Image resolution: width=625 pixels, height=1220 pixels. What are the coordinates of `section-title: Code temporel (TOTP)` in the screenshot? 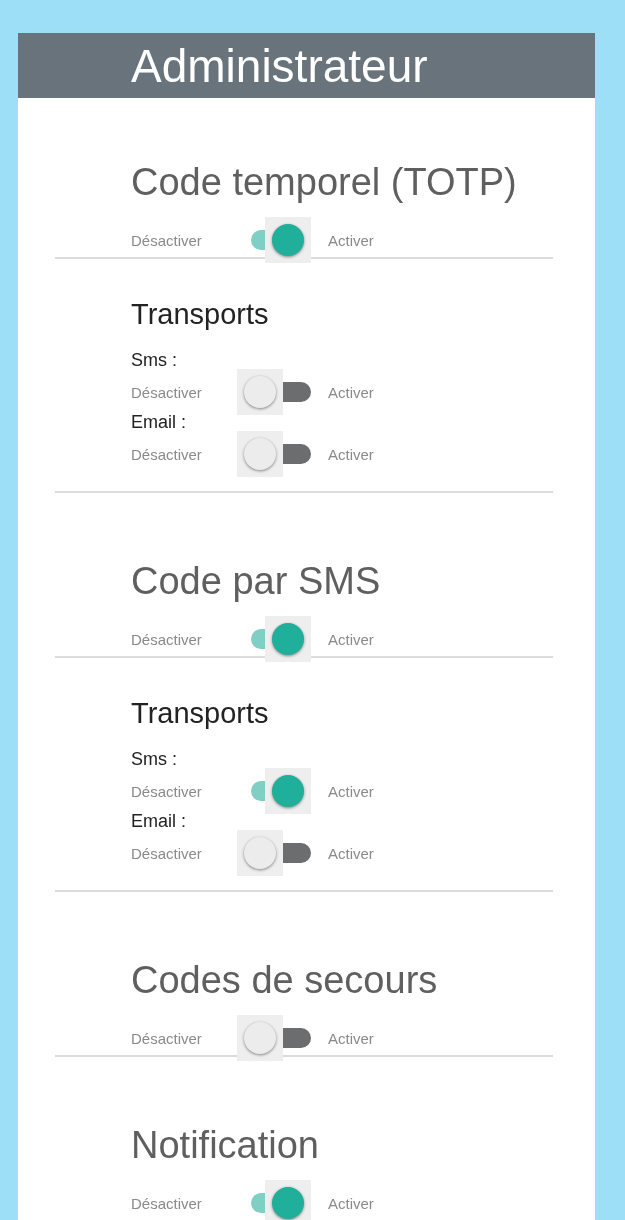 It's located at (324, 182).